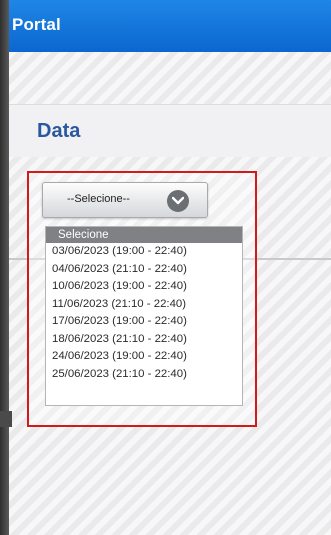  Describe the element at coordinates (144, 305) in the screenshot. I see `dropdown-option: 11/06/2023 (21:10 - 22:40)` at that location.